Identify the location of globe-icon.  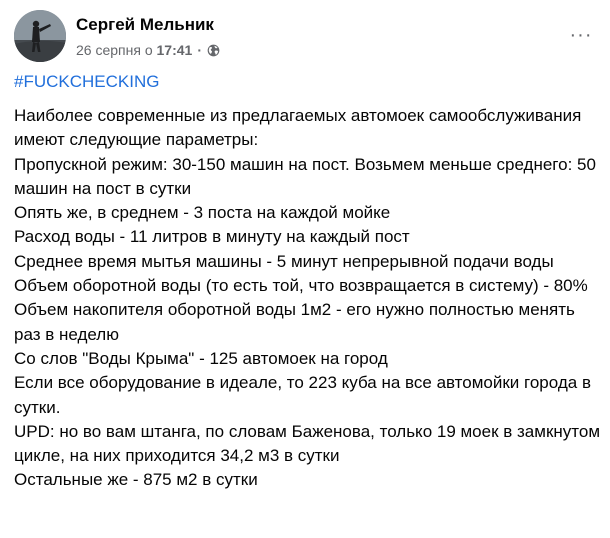
(213, 50).